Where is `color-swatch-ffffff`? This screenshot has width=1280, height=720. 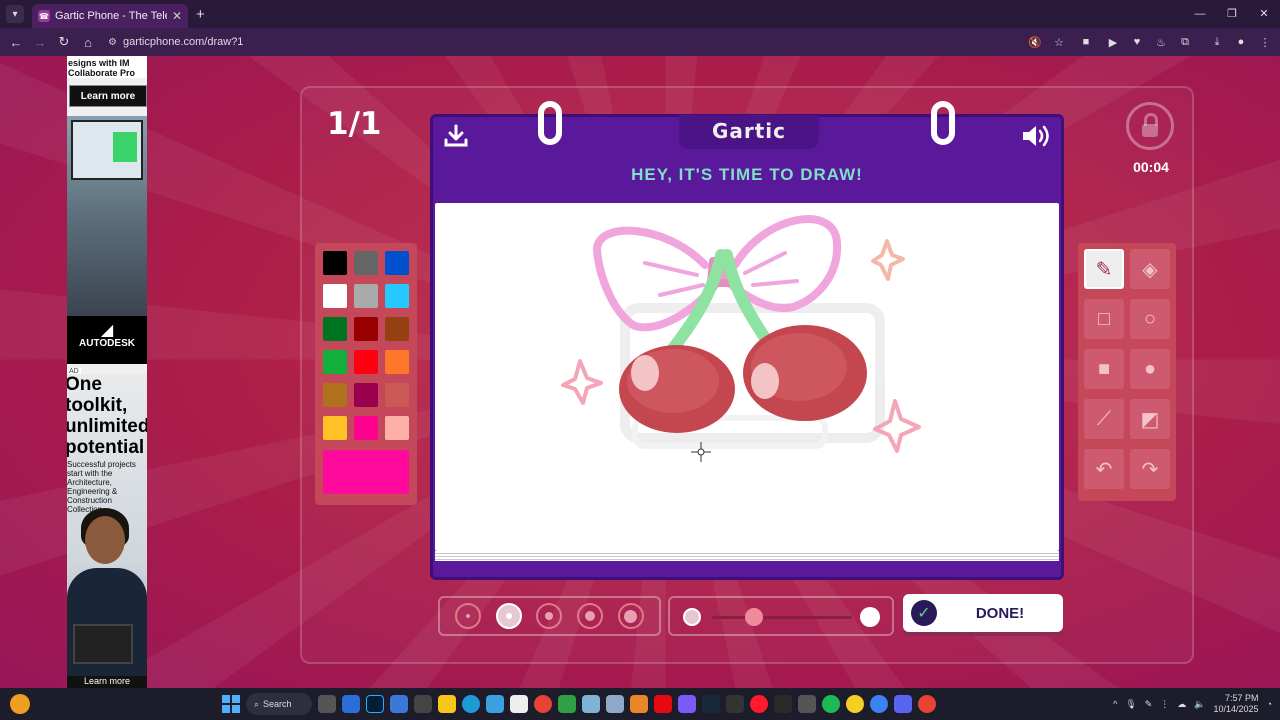
color-swatch-ffffff is located at coordinates (335, 296).